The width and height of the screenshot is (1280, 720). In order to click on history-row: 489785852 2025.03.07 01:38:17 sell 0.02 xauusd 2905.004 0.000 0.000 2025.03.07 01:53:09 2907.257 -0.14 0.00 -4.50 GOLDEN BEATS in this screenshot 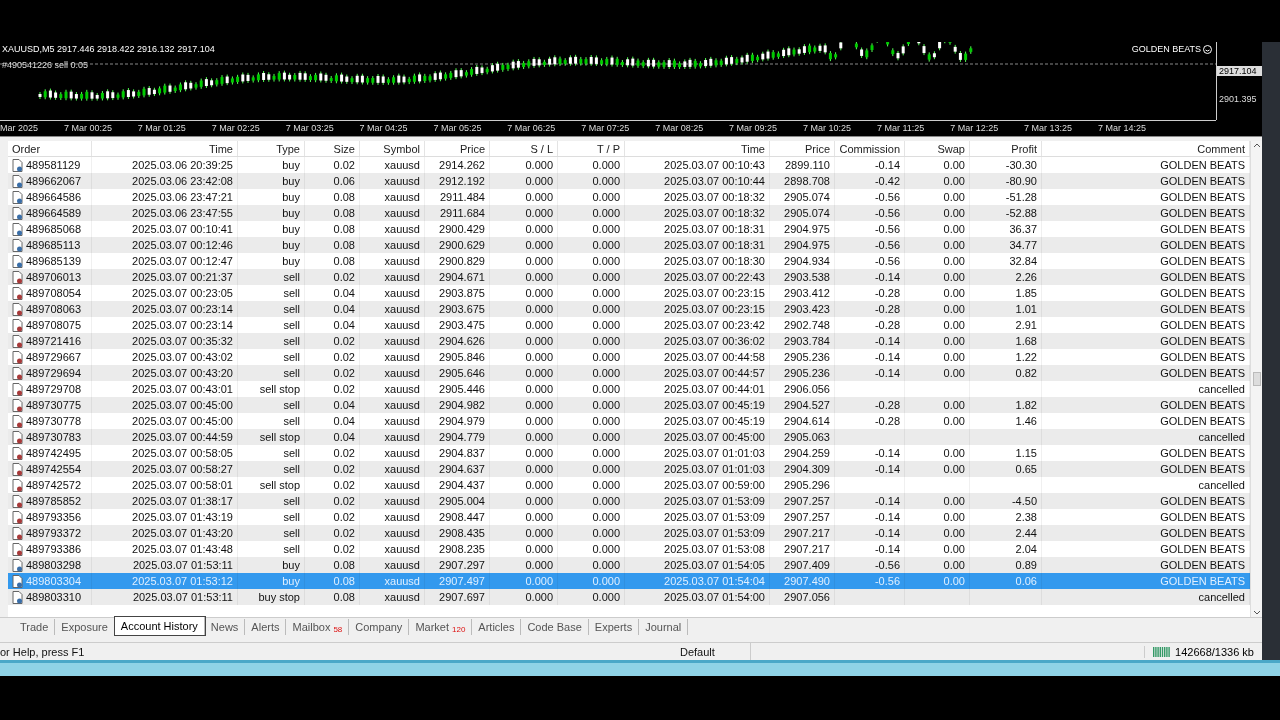, I will do `click(629, 501)`.